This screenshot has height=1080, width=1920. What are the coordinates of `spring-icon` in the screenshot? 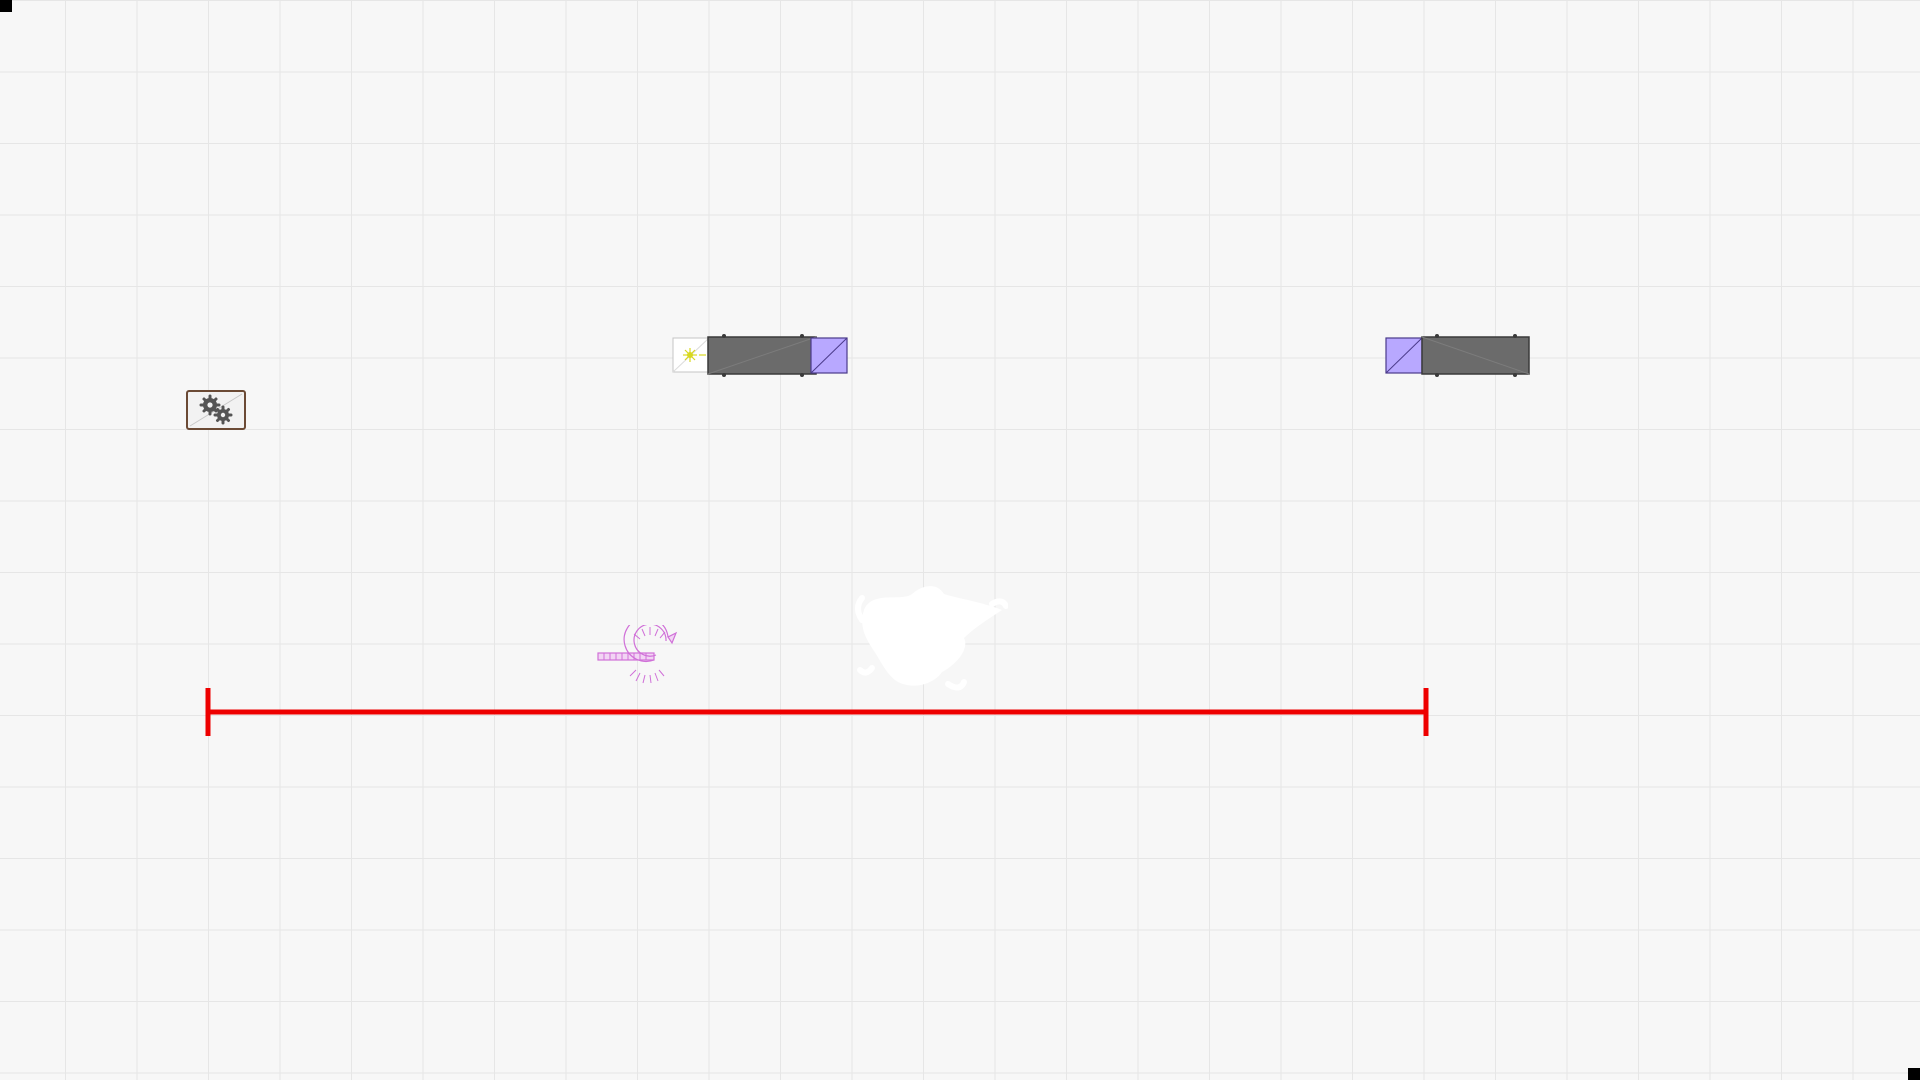 It's located at (637, 650).